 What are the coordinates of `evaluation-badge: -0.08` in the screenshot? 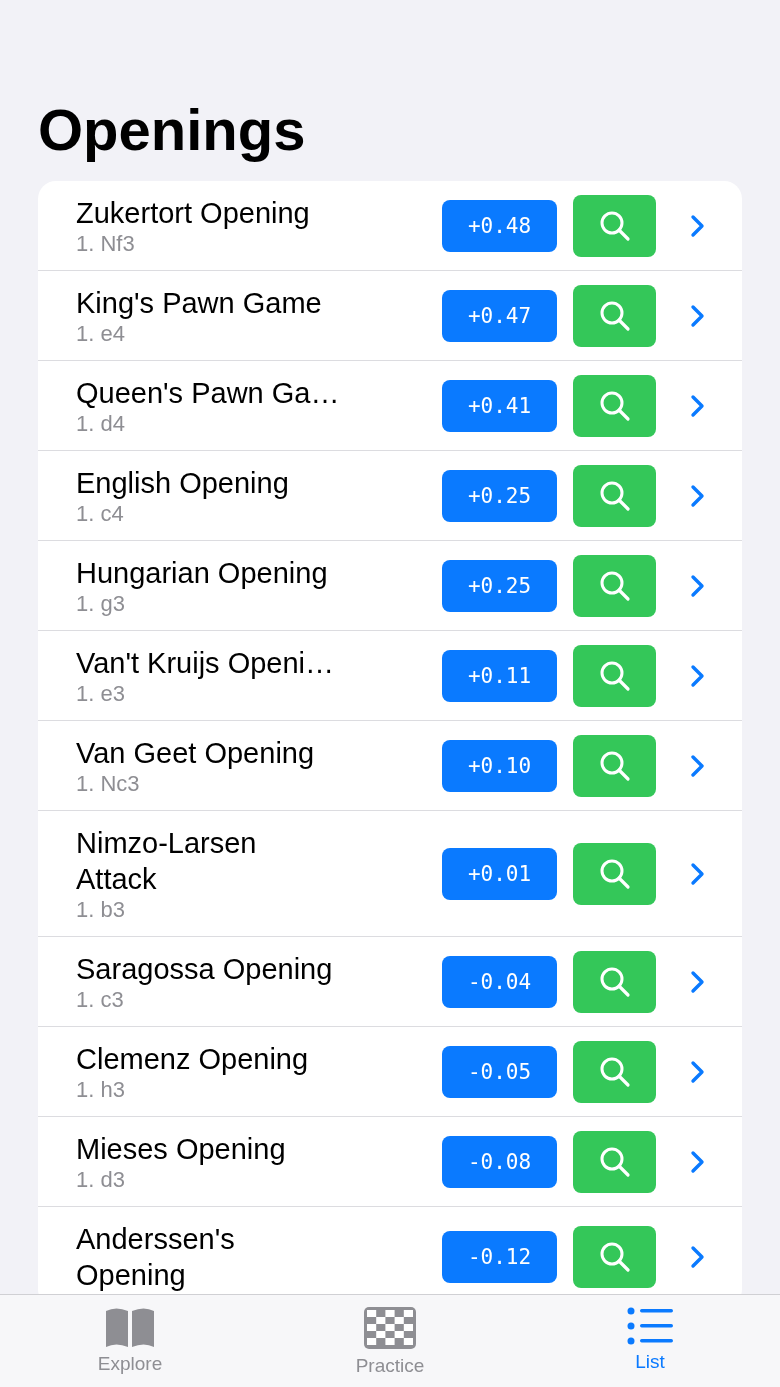 It's located at (499, 1162).